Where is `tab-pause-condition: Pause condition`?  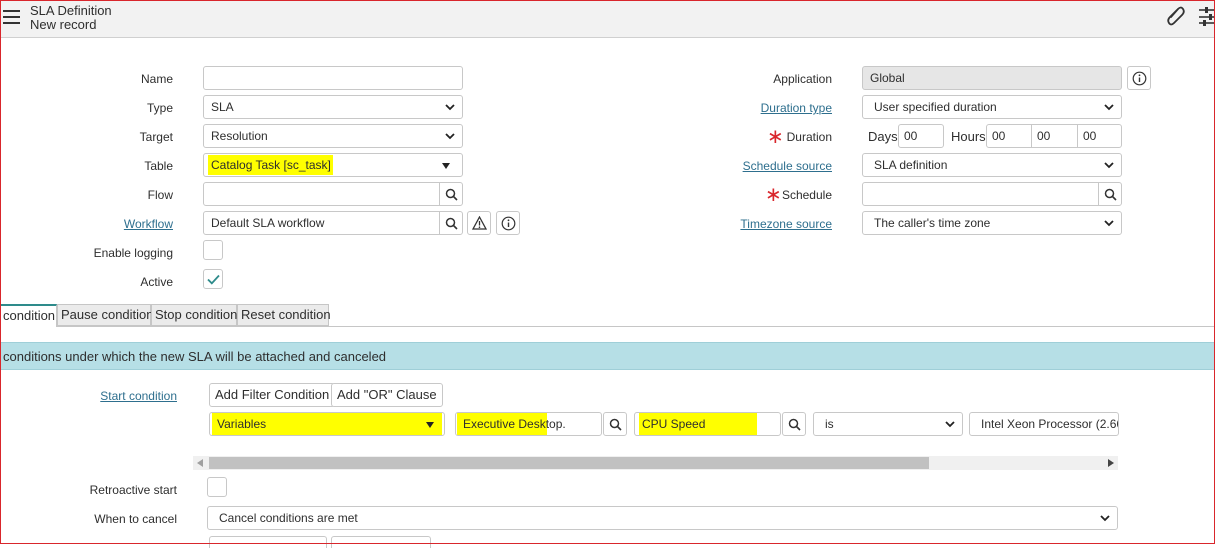
tab-pause-condition: Pause condition is located at coordinates (105, 315).